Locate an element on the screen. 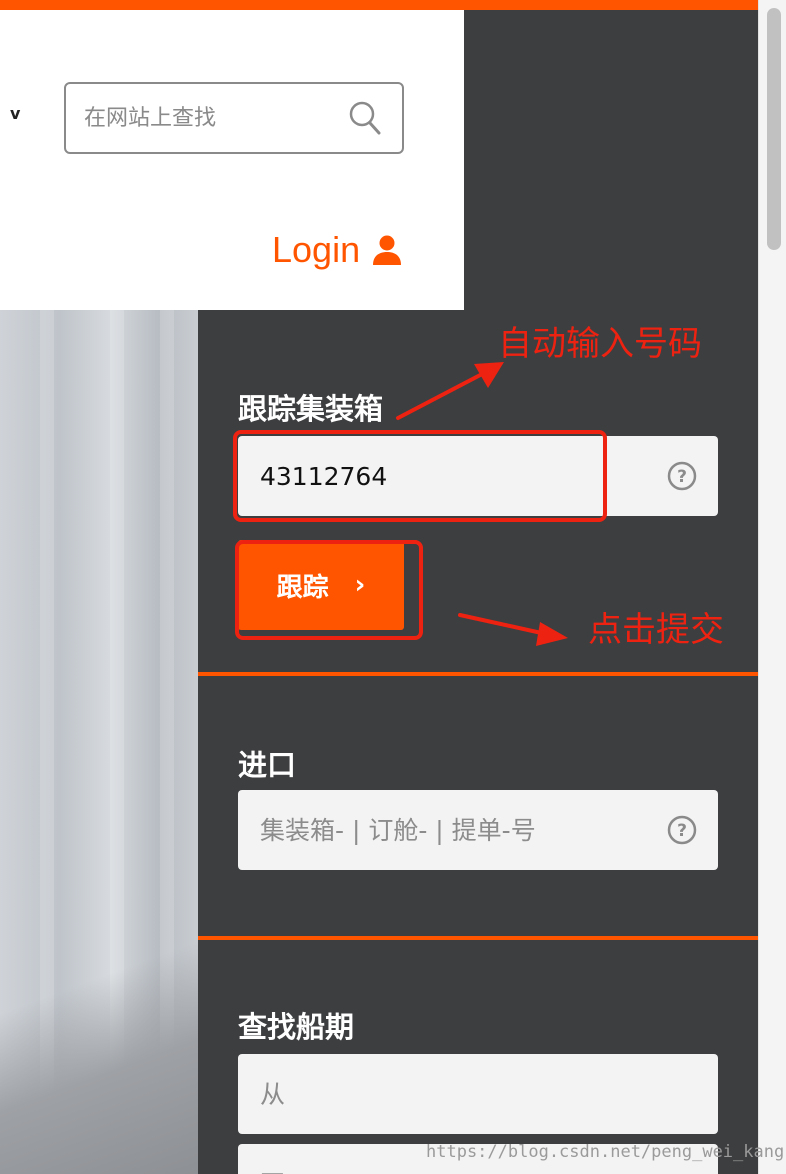  schedule-from-field is located at coordinates (478, 1094).